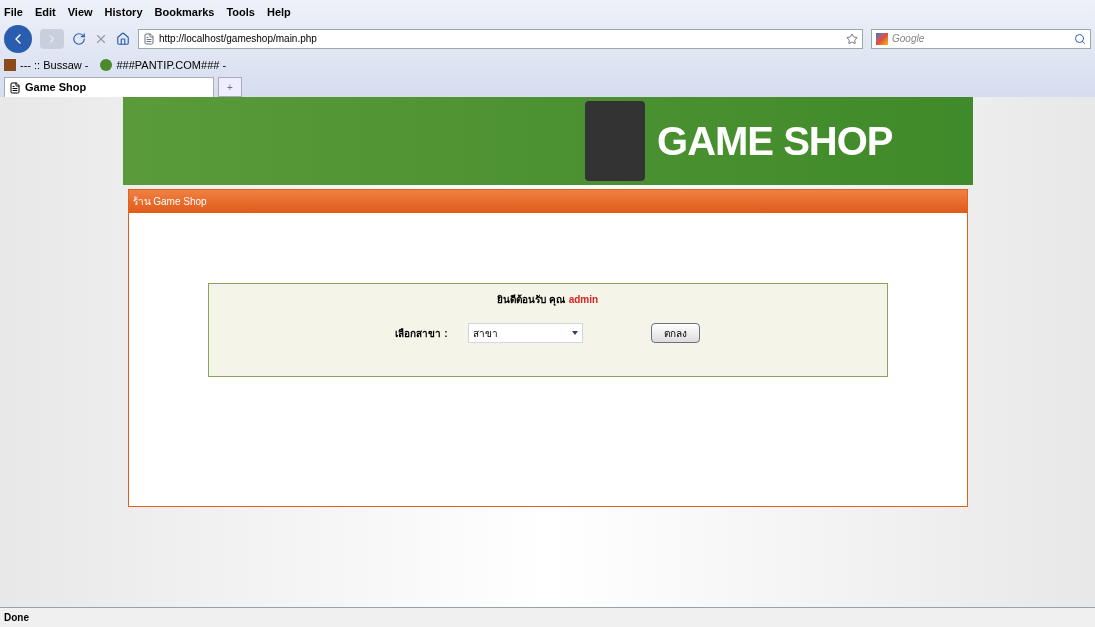  I want to click on branch-label: เลือกสาขา :, so click(421, 333).